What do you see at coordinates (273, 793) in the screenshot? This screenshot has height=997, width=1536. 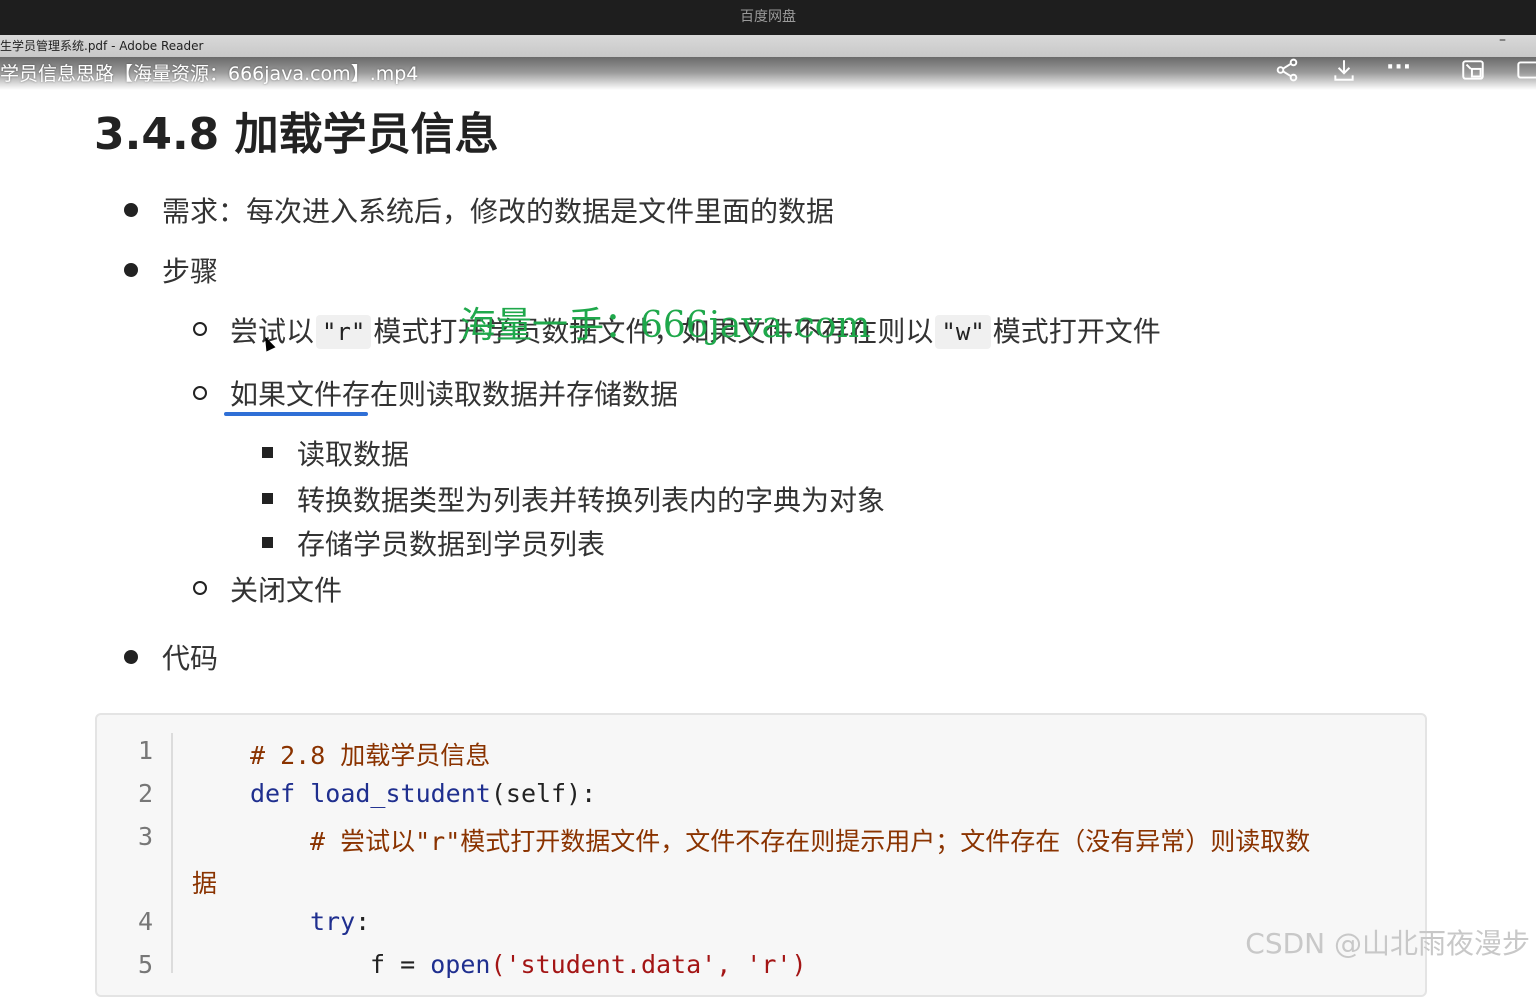 I see `code-keyword: def` at bounding box center [273, 793].